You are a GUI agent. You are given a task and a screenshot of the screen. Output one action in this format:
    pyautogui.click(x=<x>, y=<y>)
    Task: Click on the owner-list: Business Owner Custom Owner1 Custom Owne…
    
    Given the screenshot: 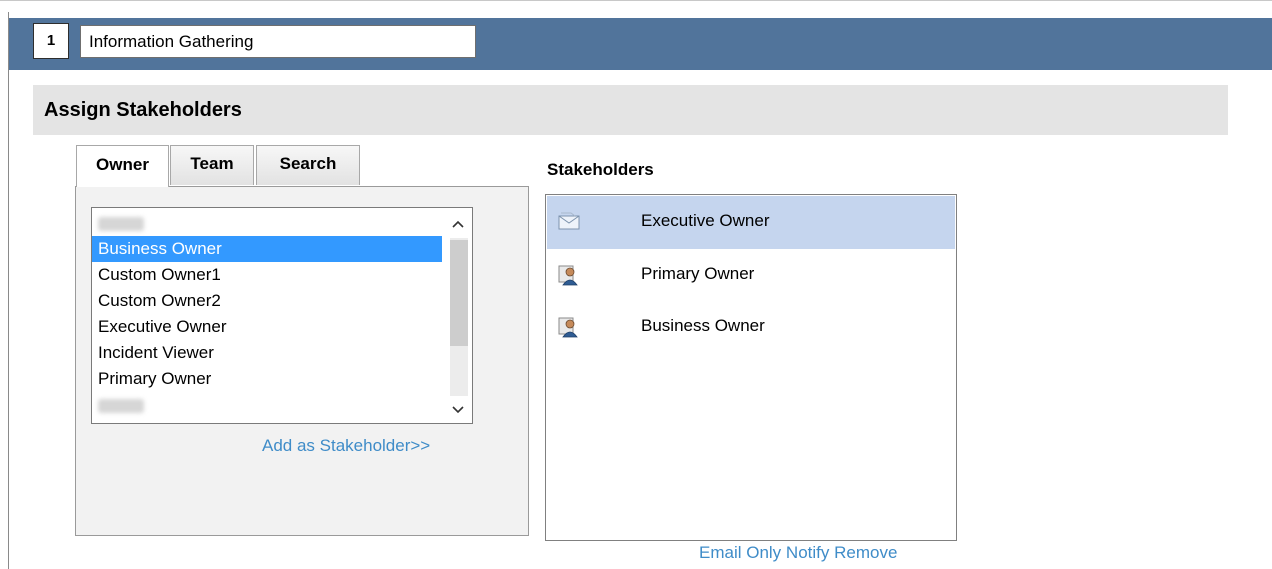 What is the action you would take?
    pyautogui.click(x=267, y=314)
    